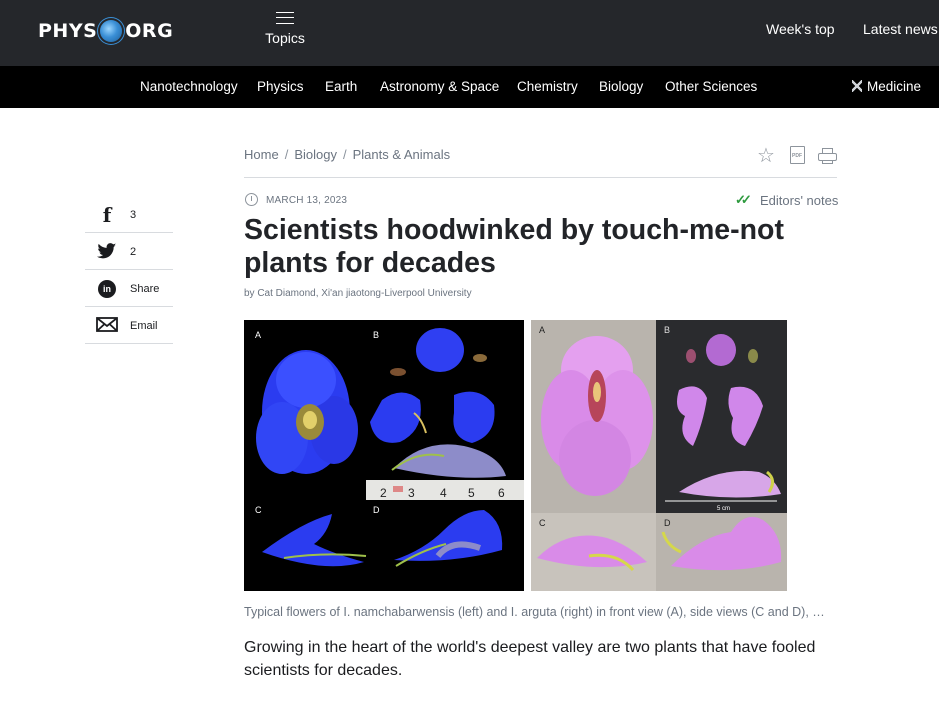 The height and width of the screenshot is (704, 939). I want to click on print-body-shape, so click(827, 157).